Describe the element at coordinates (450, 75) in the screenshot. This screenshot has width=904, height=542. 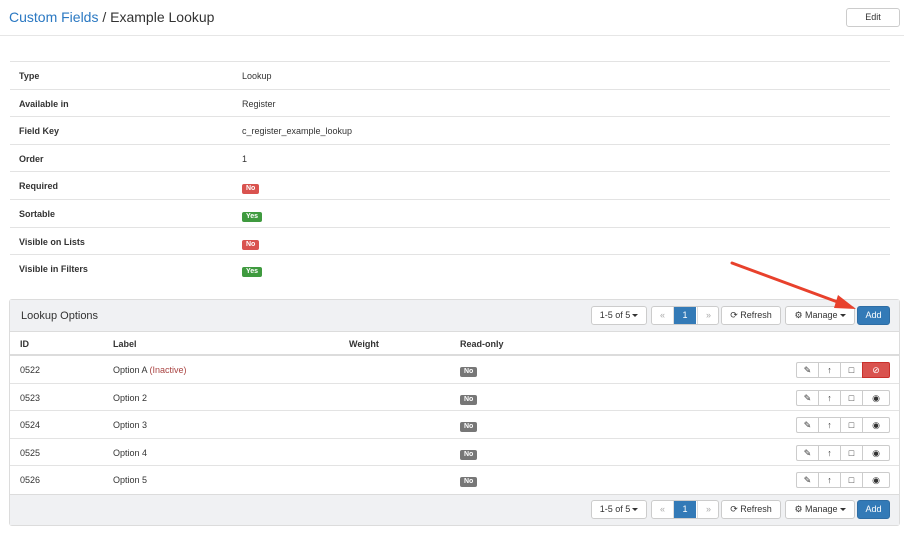
I see `property-row-type: Type Lookup` at that location.